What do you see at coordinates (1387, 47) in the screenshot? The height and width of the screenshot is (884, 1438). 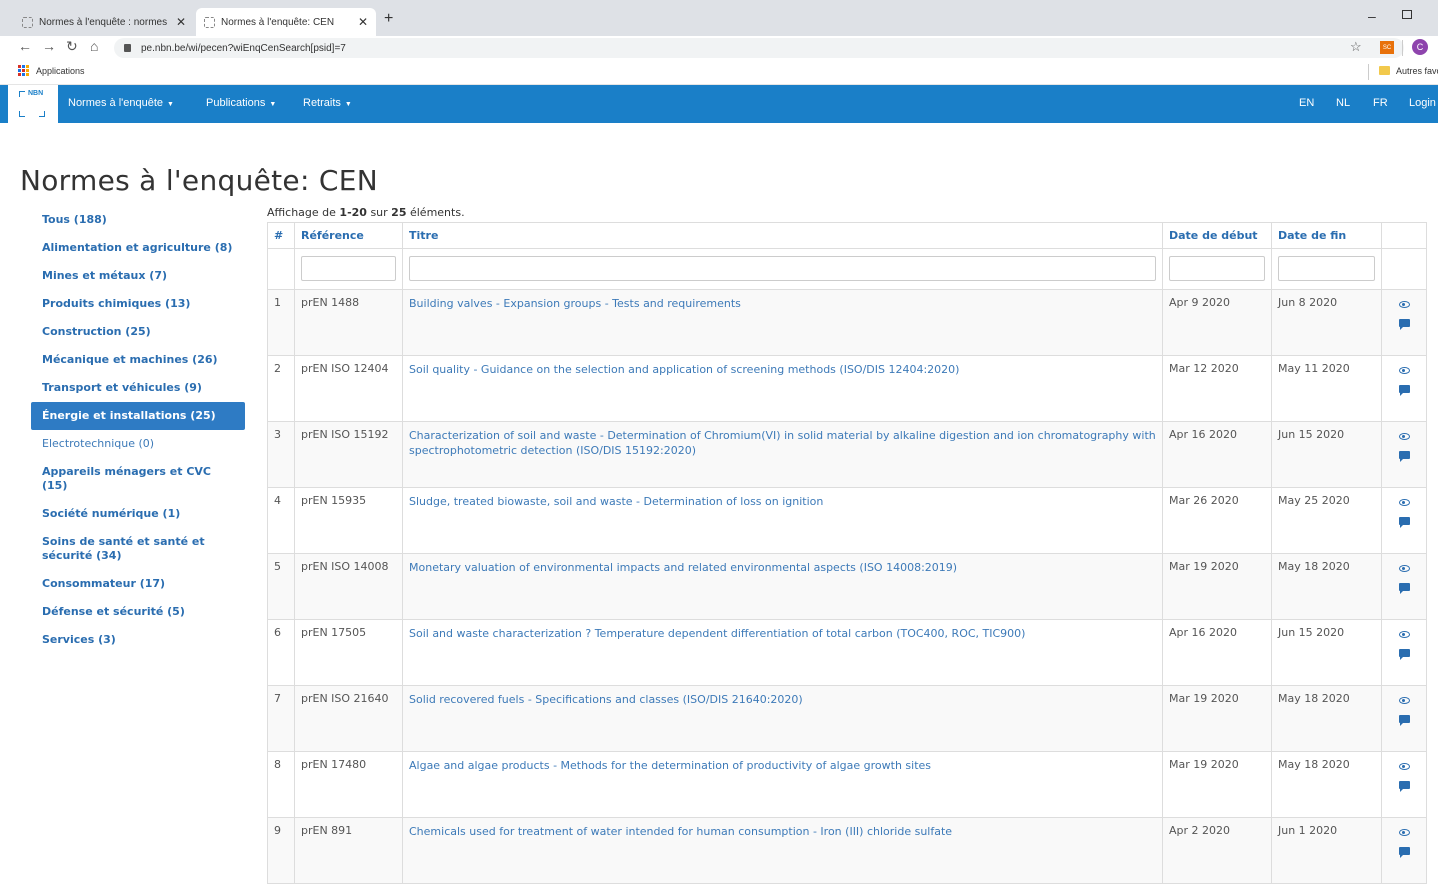 I see `extension-icon: SC` at bounding box center [1387, 47].